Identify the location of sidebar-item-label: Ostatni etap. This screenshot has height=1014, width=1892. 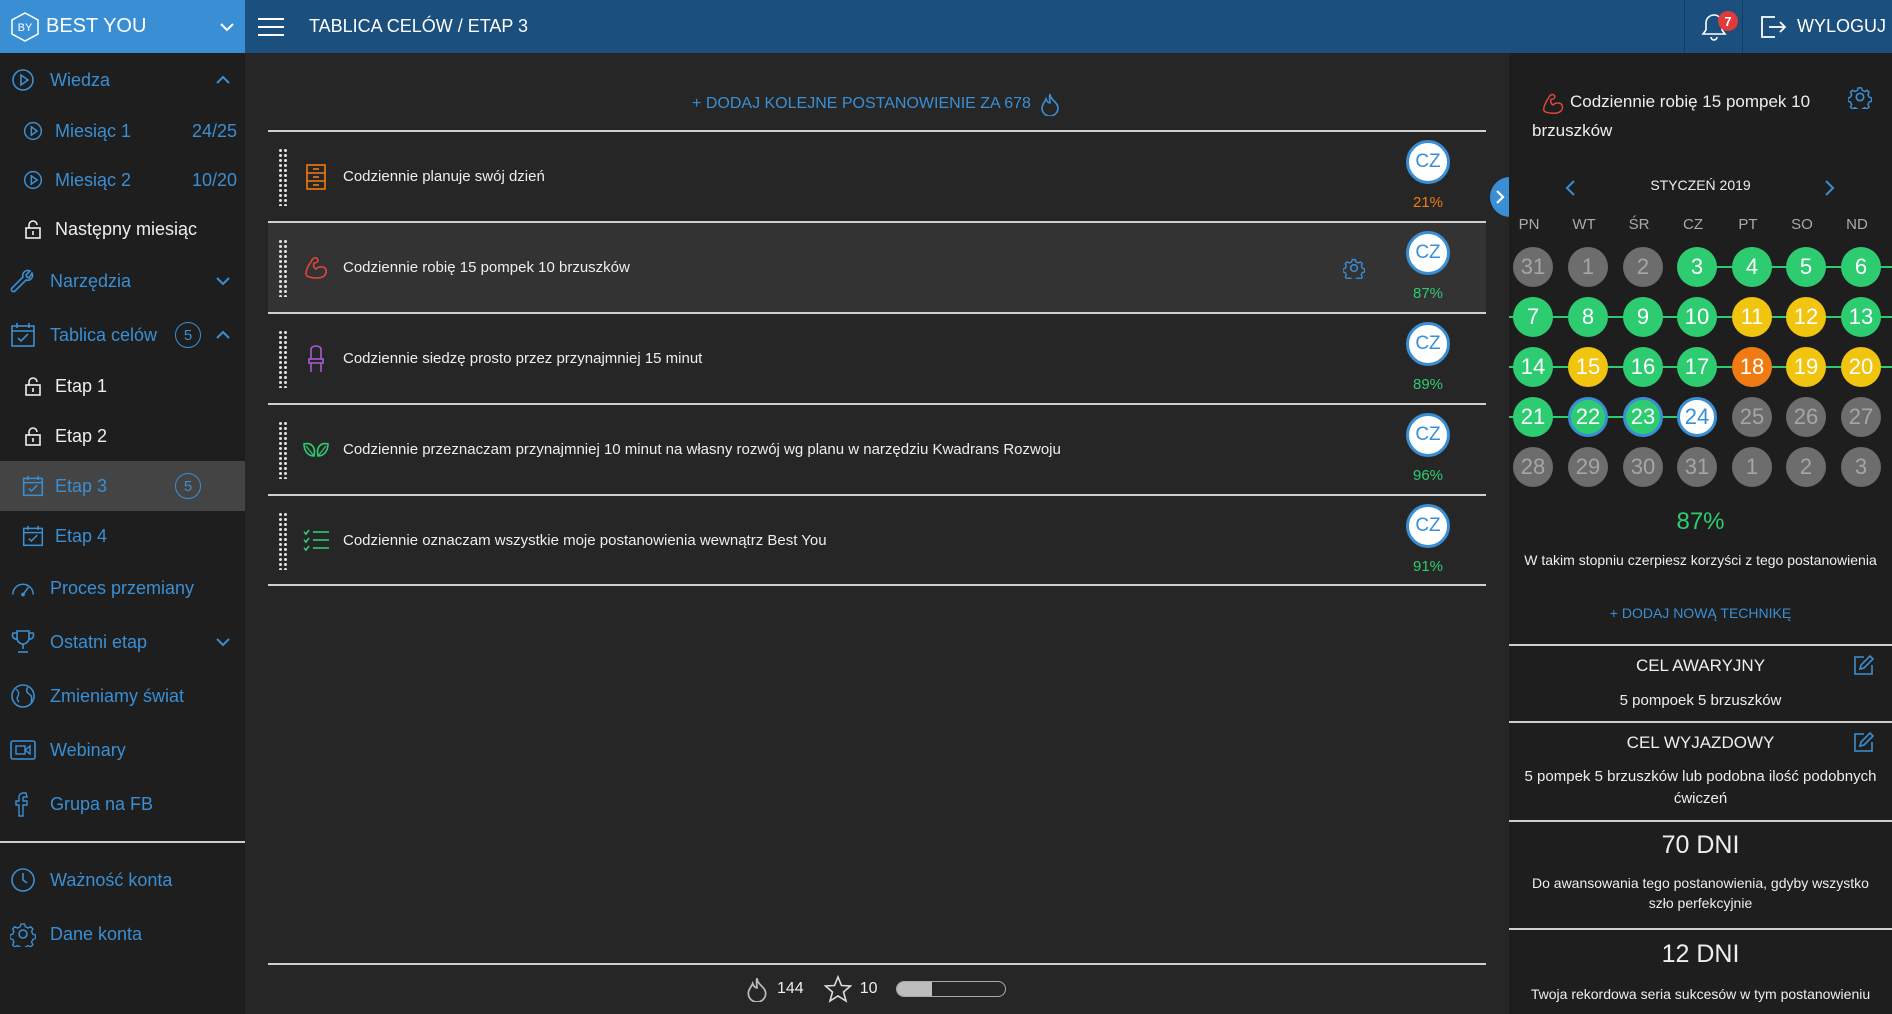
(99, 641).